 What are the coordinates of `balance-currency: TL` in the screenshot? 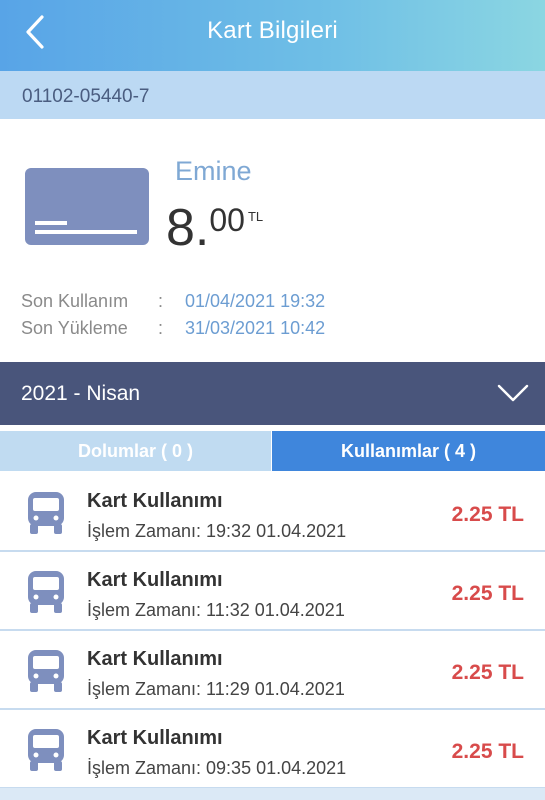 It's located at (255, 216).